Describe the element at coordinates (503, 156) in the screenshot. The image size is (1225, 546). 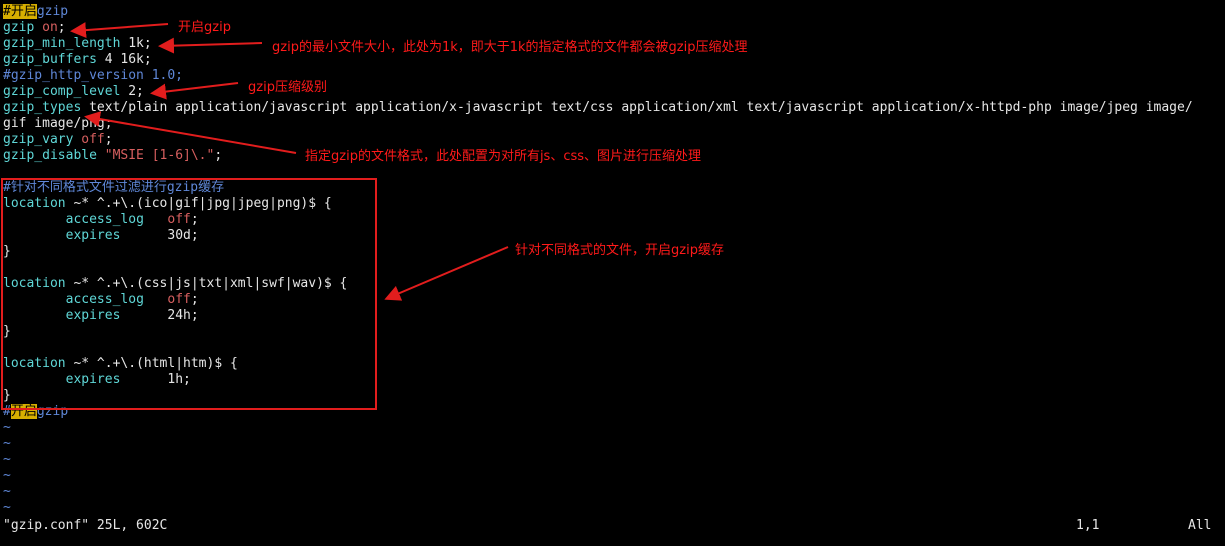
I see `annotation-types: 指定gzip的文件格式，此处配置为对所有js、css、图片进行压缩处理` at that location.